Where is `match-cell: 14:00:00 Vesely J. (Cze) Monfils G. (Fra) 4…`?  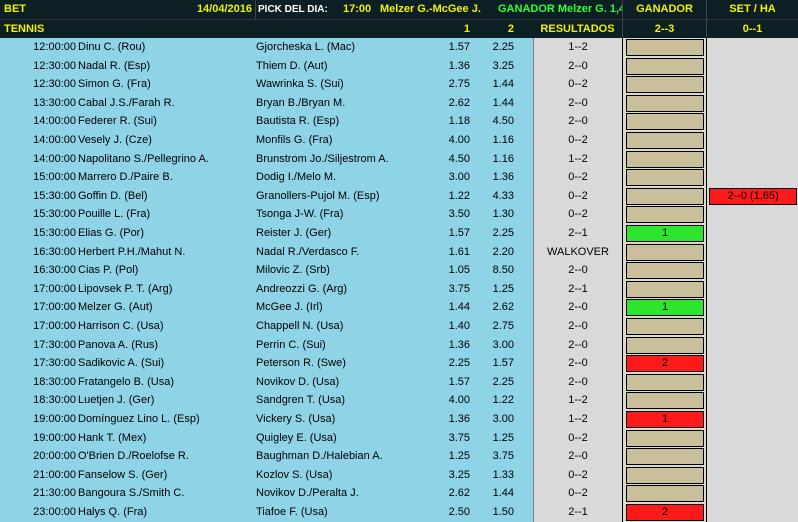
match-cell: 14:00:00 Vesely J. (Cze) Monfils G. (Fra) 4… is located at coordinates (266, 140).